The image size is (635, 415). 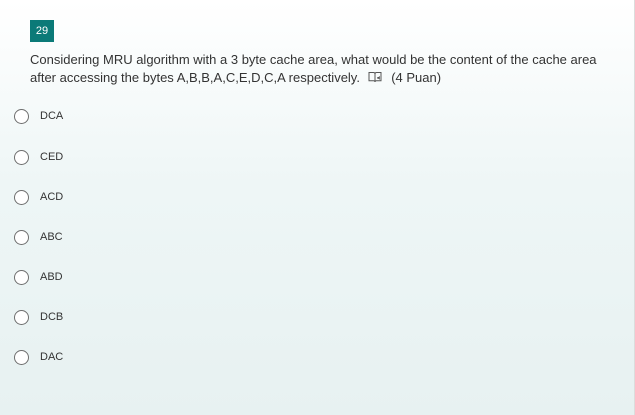 I want to click on answer-option-label: DCB, so click(x=52, y=317).